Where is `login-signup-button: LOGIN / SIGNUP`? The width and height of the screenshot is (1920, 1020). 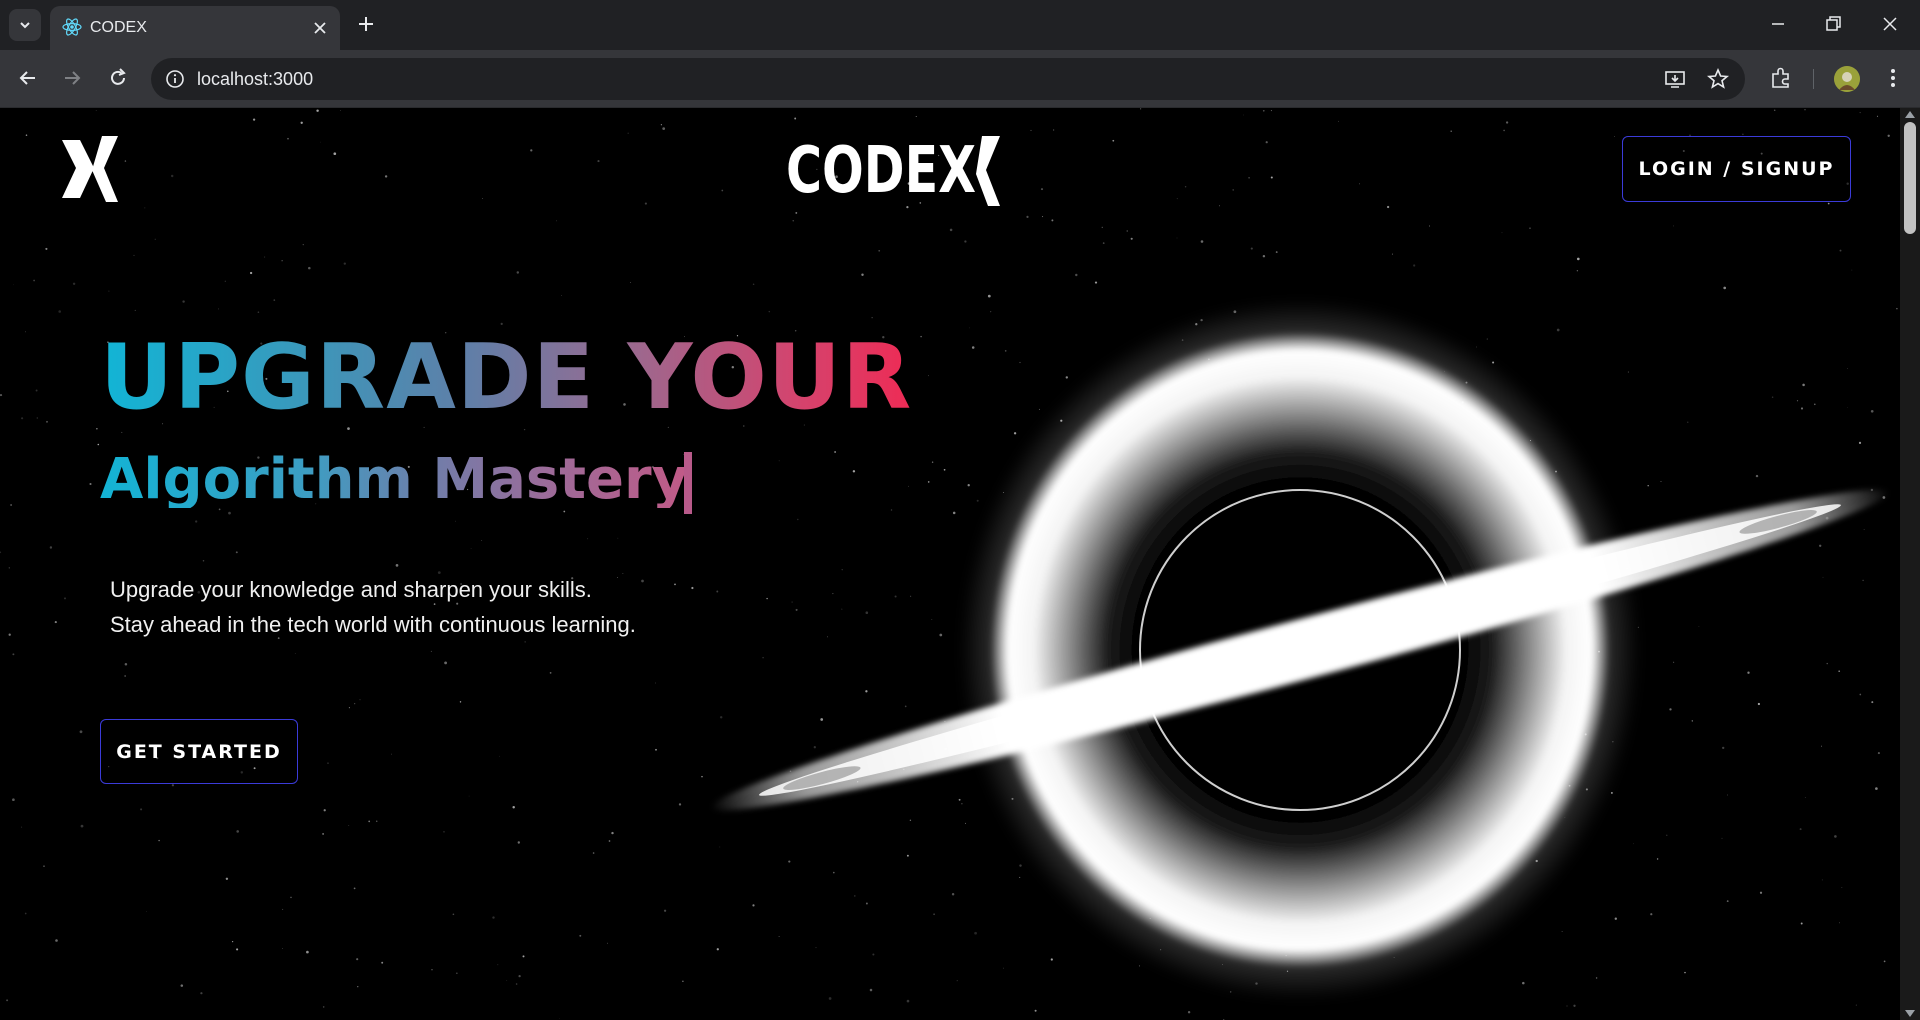
login-signup-button: LOGIN / SIGNUP is located at coordinates (1736, 169).